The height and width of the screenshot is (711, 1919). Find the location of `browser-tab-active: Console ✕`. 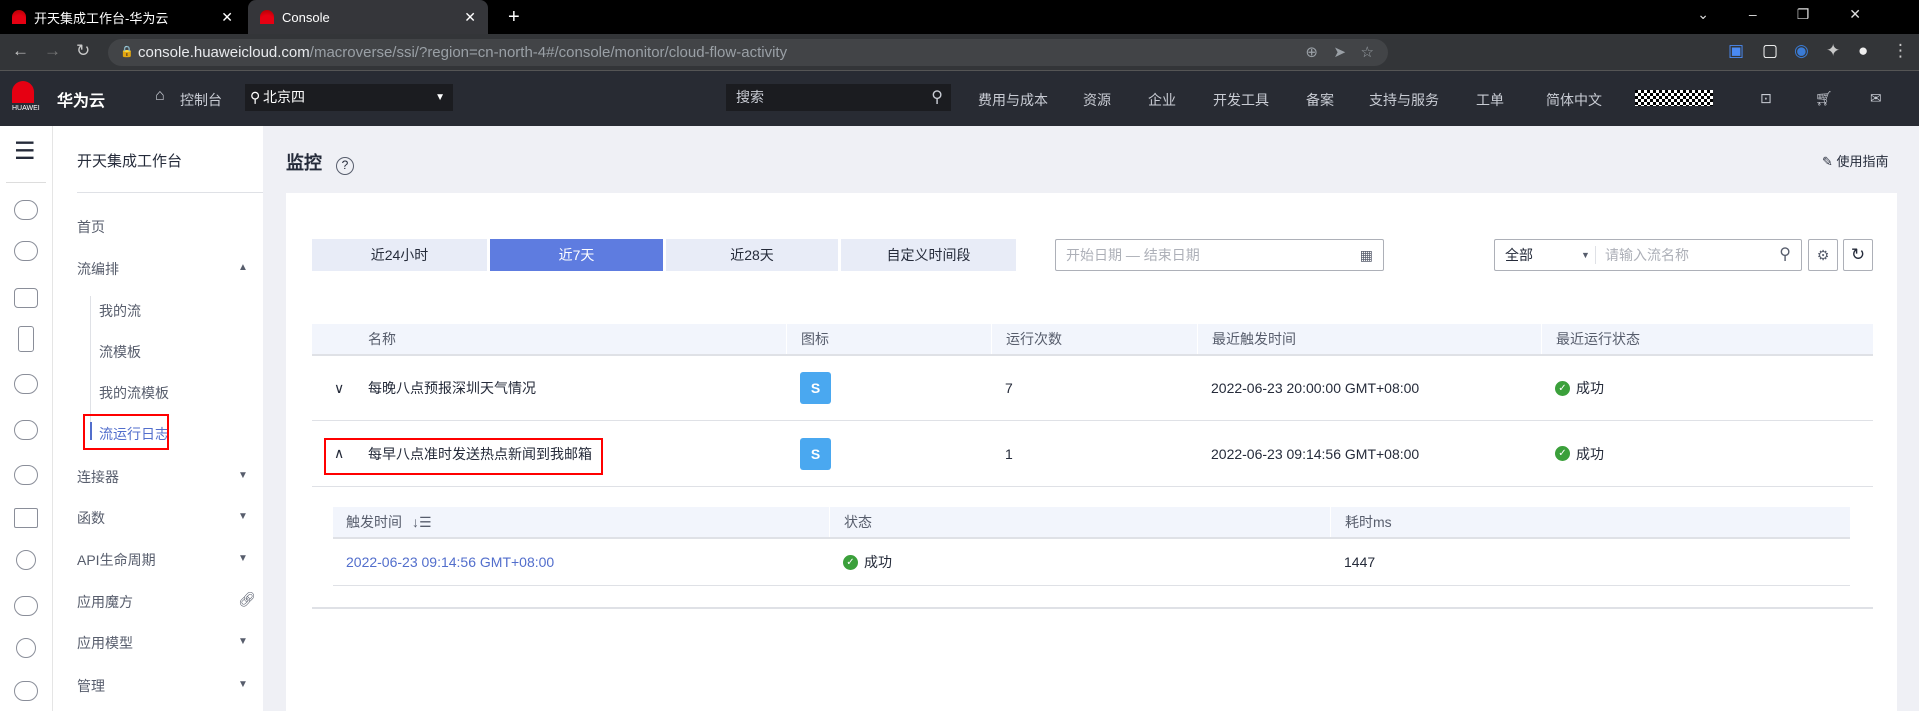

browser-tab-active: Console ✕ is located at coordinates (368, 17).